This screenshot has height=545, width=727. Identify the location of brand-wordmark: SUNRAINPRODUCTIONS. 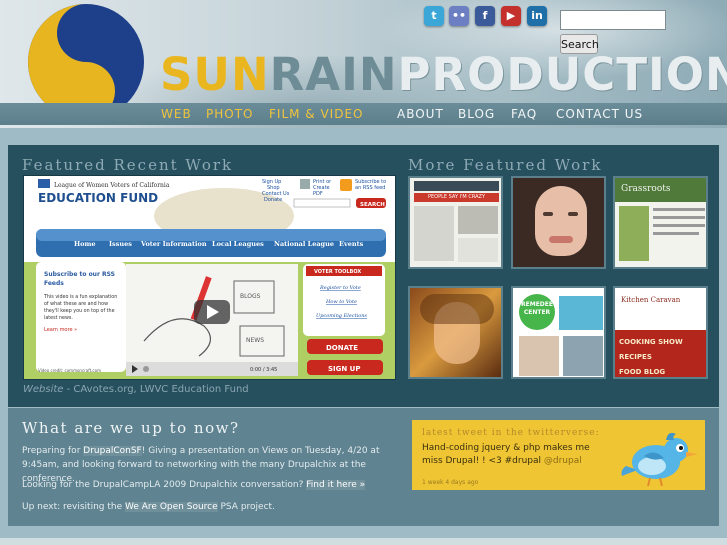
(443, 74).